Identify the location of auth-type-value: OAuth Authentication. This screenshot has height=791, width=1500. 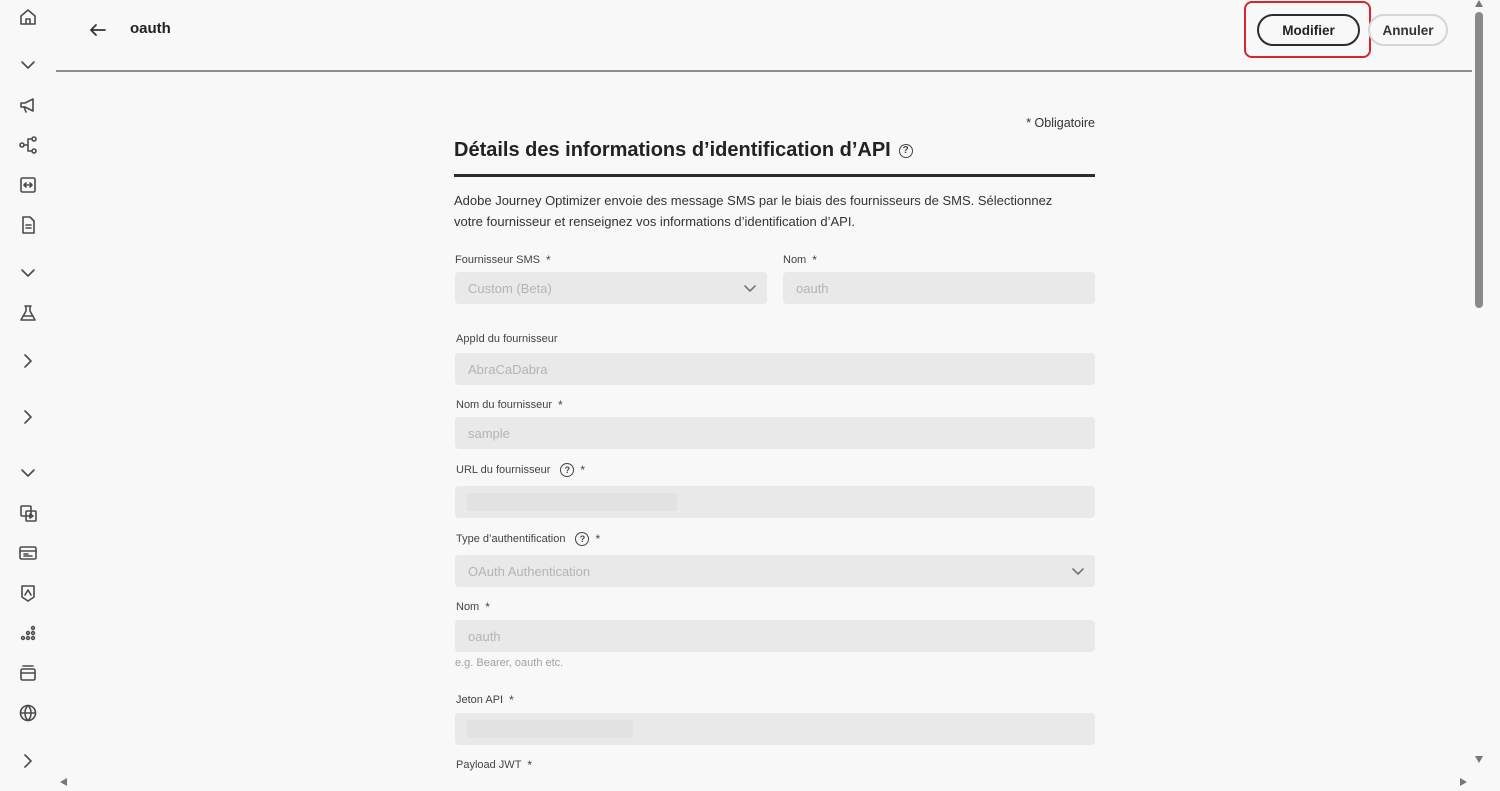
(529, 571).